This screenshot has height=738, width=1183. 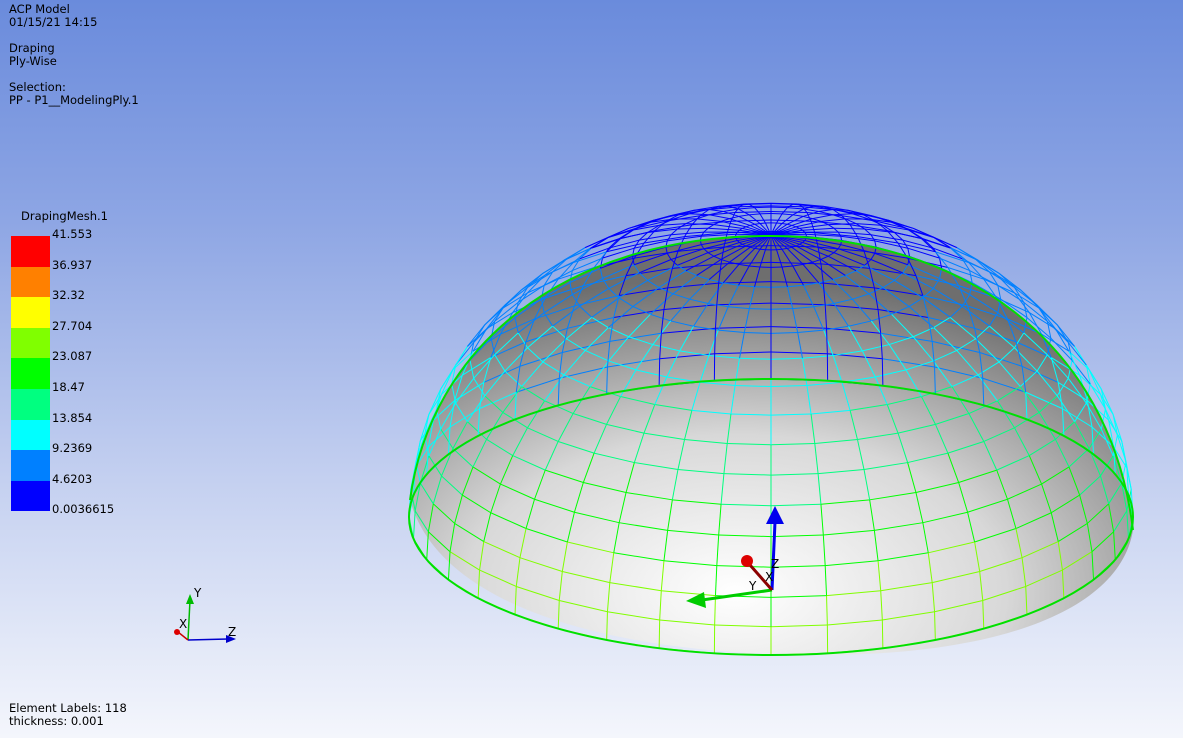 I want to click on triad-y-label: Y, so click(x=197, y=593).